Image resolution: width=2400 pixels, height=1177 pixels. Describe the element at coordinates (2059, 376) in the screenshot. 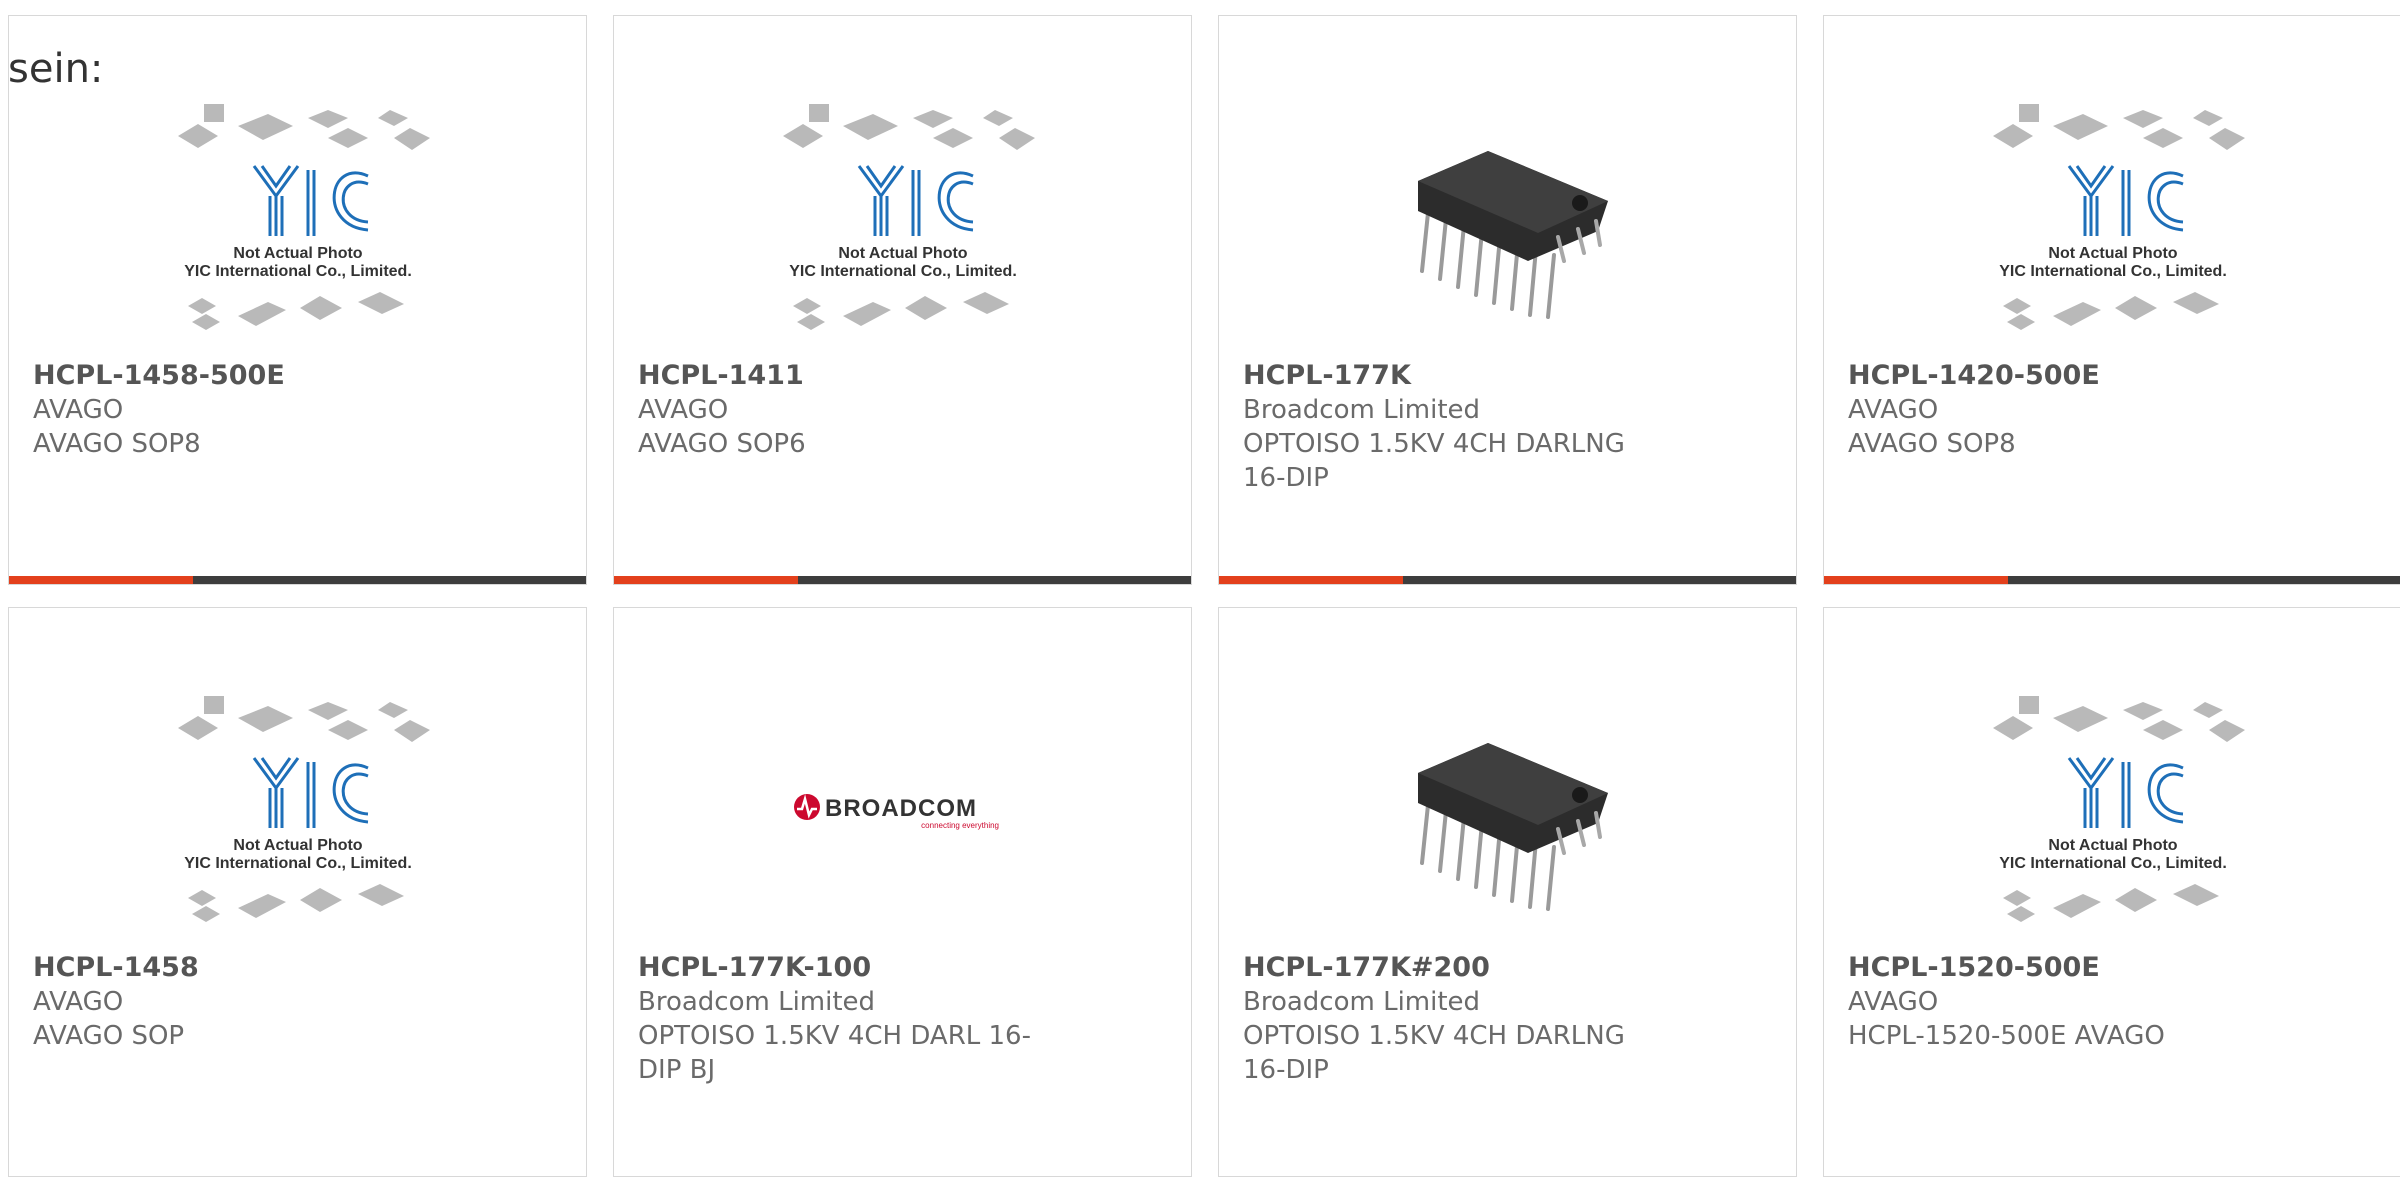

I see `part-number: HCPL-1420-500E` at that location.